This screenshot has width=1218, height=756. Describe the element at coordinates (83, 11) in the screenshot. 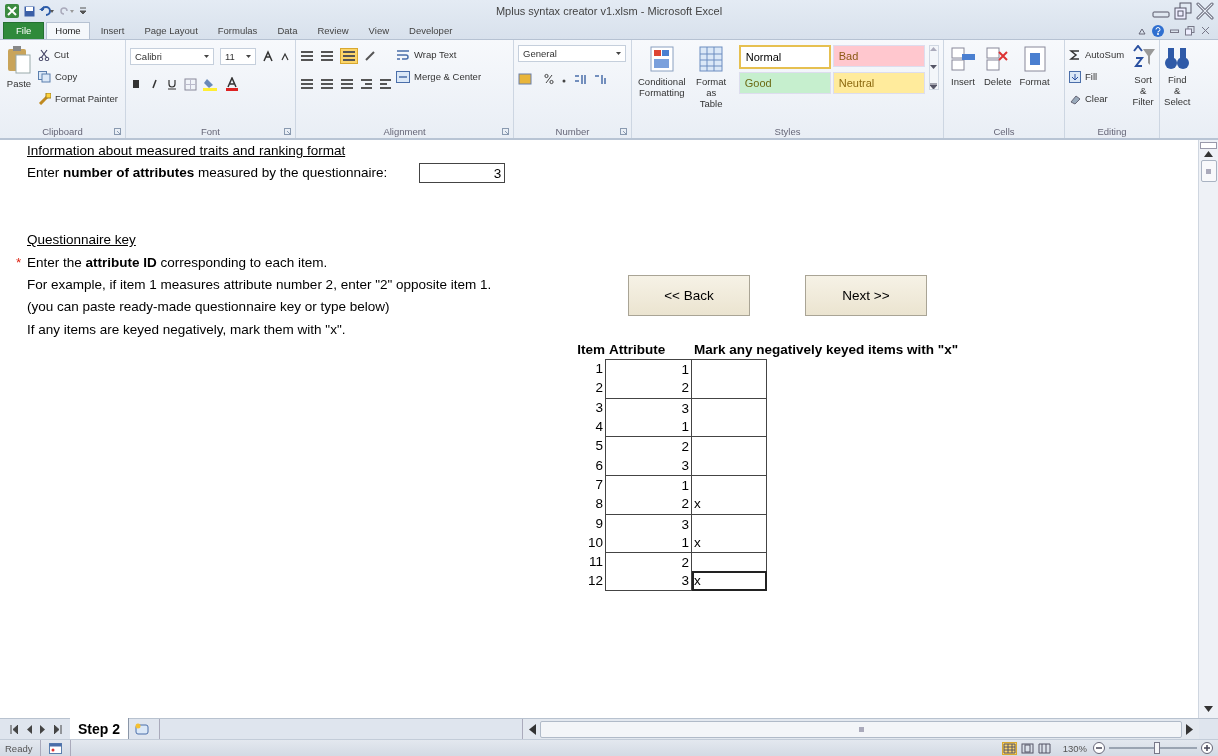

I see `customize-toolbar-icon` at that location.